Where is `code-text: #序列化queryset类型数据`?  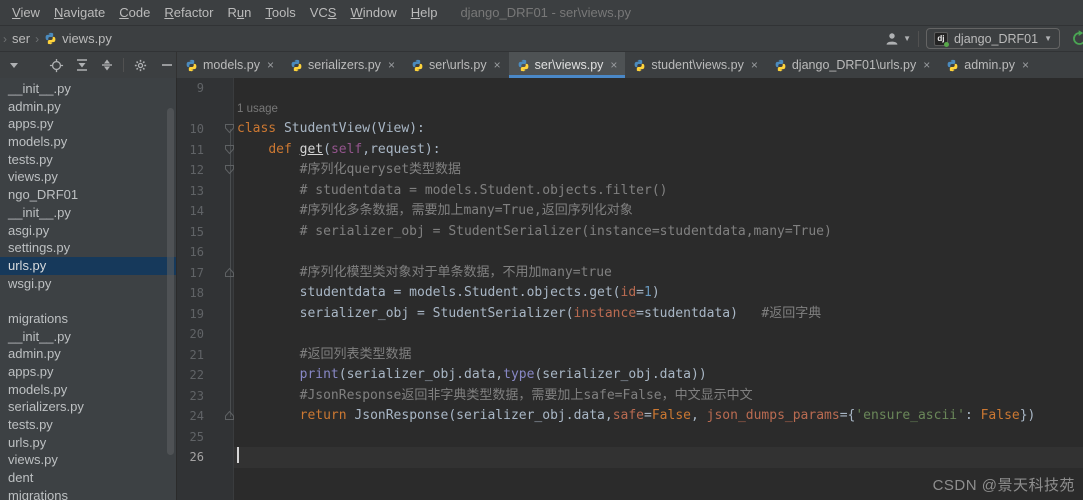 code-text: #序列化queryset类型数据 is located at coordinates (660, 170).